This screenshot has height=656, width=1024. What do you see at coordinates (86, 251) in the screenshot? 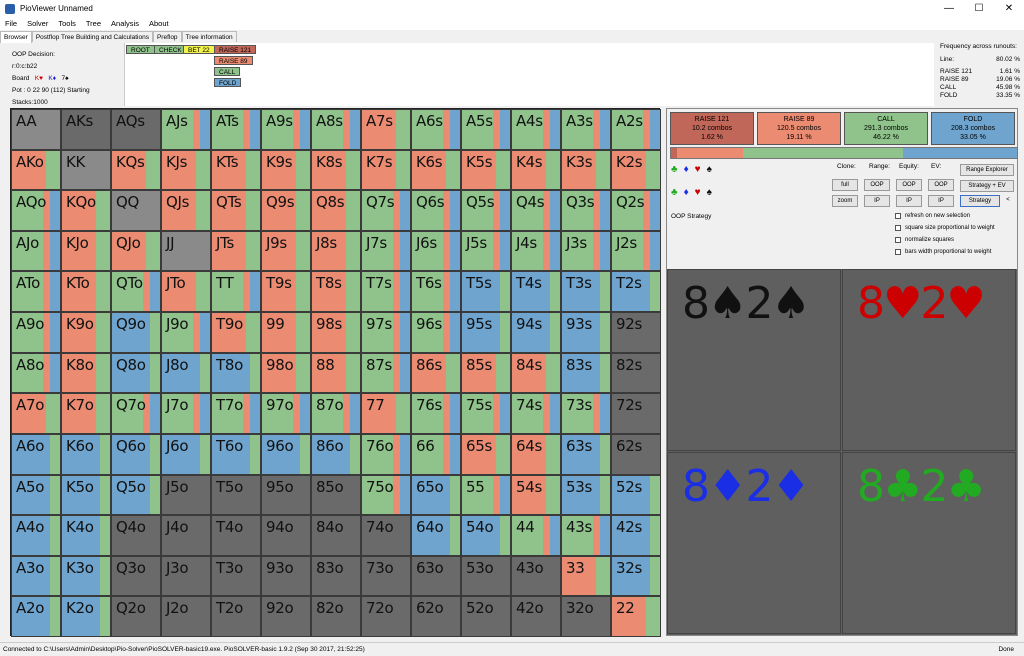
I see `hand-cell: KJo` at bounding box center [86, 251].